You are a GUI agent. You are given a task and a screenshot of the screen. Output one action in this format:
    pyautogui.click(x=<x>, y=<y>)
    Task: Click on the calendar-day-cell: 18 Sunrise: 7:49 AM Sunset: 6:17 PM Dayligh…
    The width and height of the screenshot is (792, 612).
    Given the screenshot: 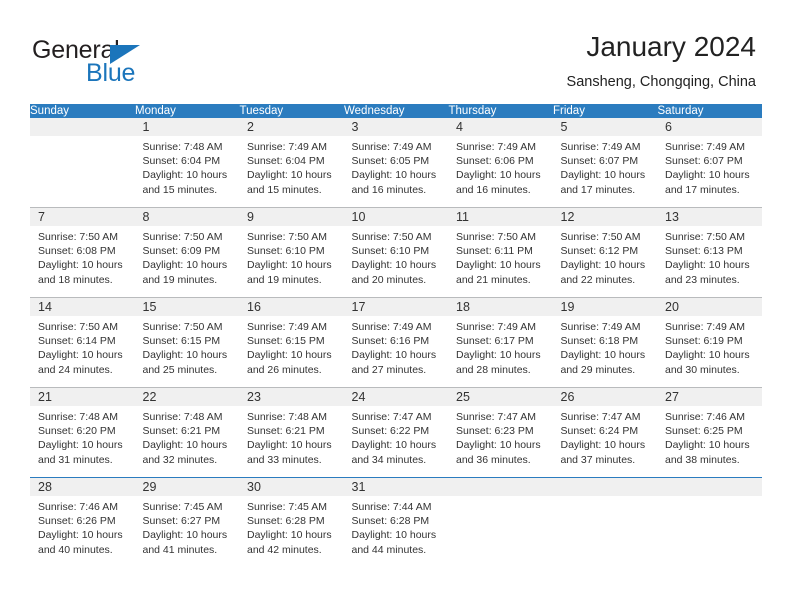 What is the action you would take?
    pyautogui.click(x=500, y=342)
    